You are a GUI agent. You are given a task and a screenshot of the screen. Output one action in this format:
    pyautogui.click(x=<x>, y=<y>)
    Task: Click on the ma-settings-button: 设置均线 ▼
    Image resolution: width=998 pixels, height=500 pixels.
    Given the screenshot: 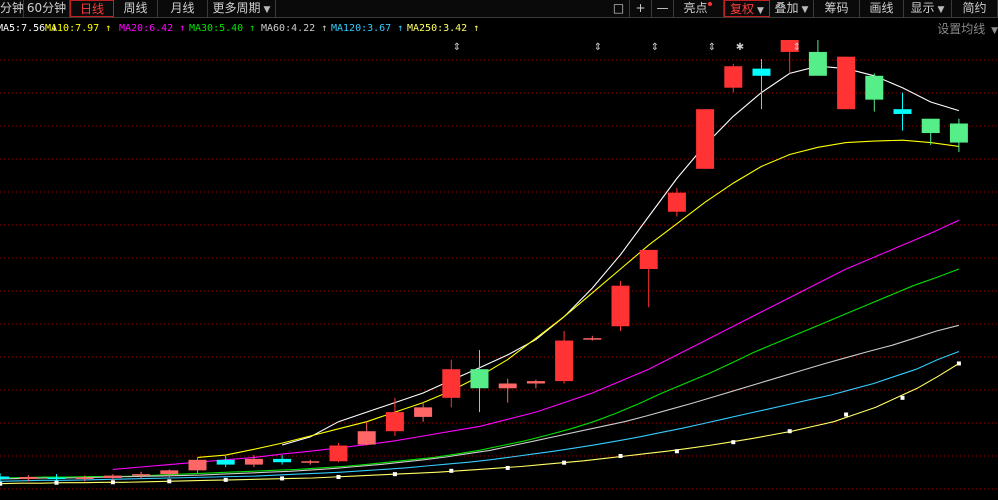 What is the action you would take?
    pyautogui.click(x=967, y=29)
    